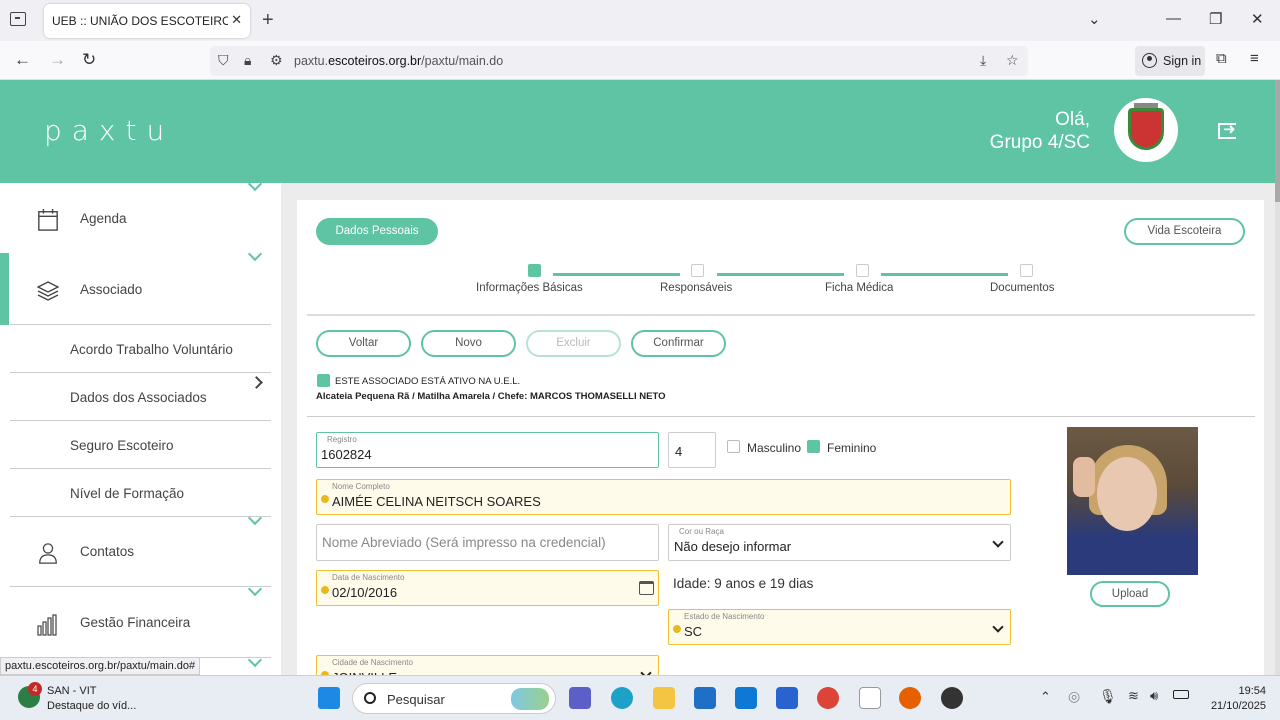 This screenshot has height=720, width=1280. I want to click on cor-raca-select: Cor ou Raça Não desejo informar, so click(839, 542).